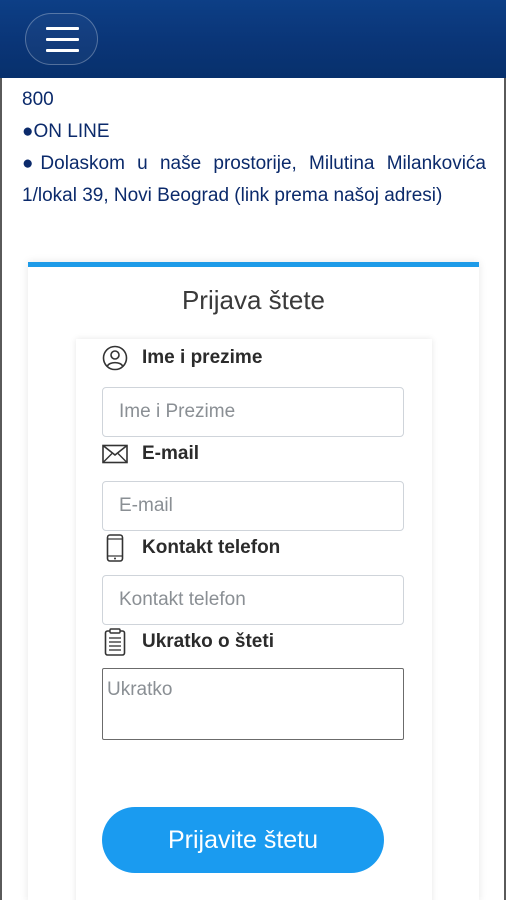 The width and height of the screenshot is (506, 900). Describe the element at coordinates (66, 131) in the screenshot. I see `info-line-online: ●ON LINE` at that location.